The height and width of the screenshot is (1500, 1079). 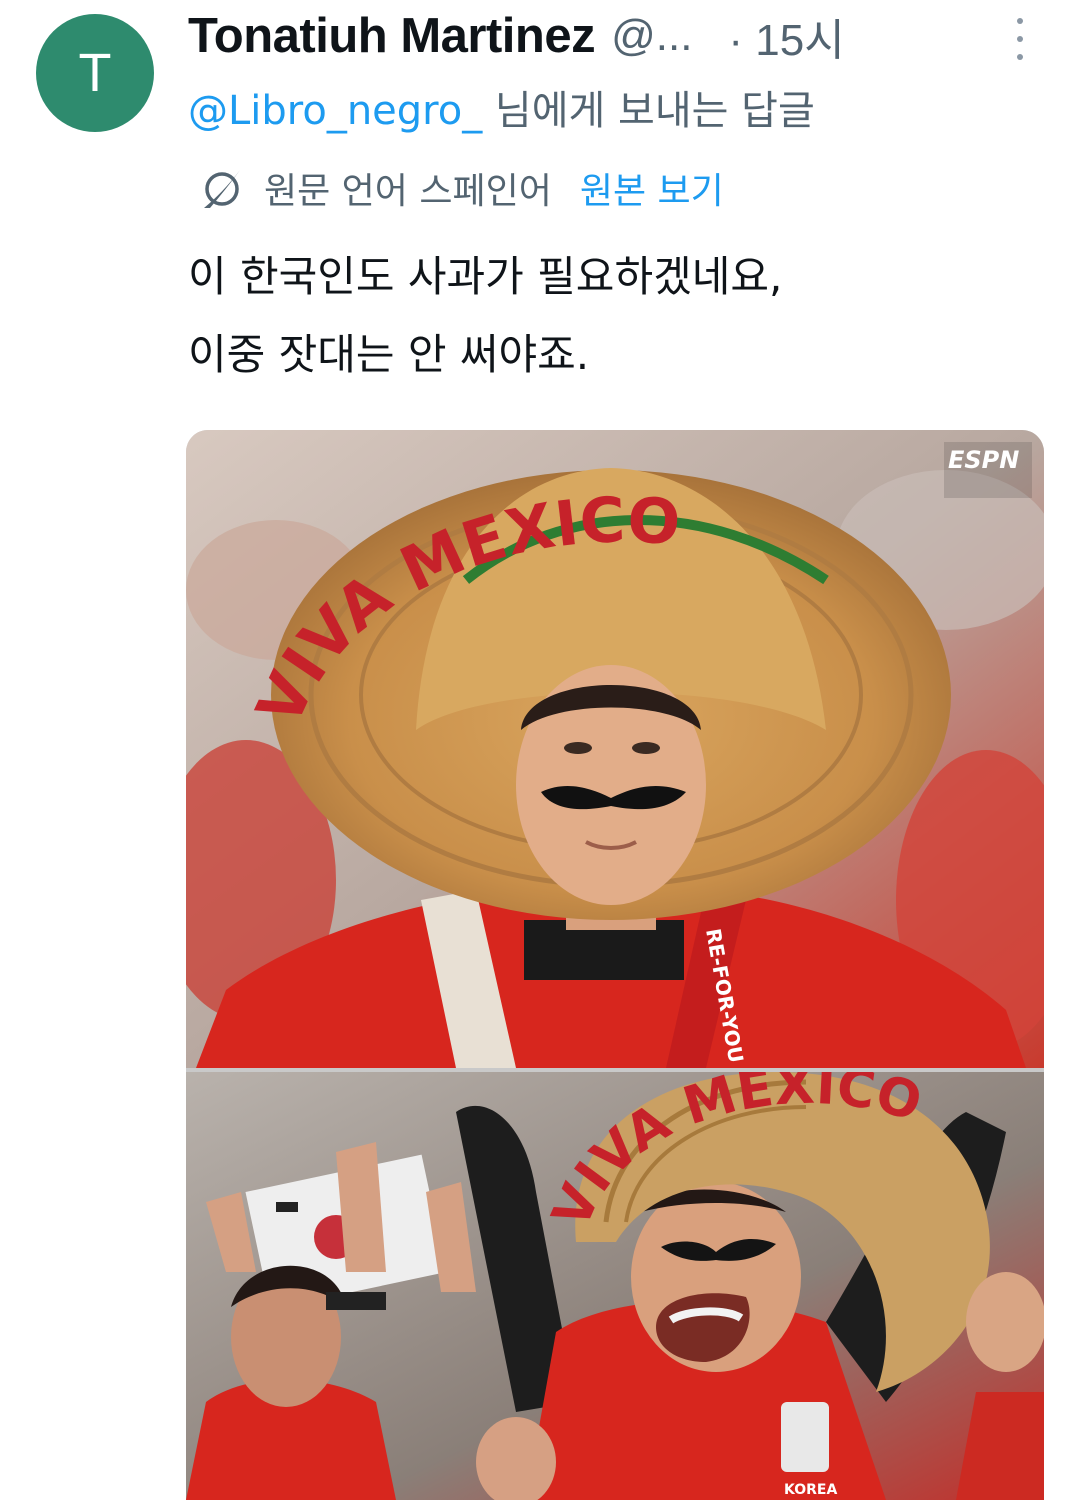 What do you see at coordinates (408, 191) in the screenshot?
I see `translation-language-label: 원문 언어 스페인어` at bounding box center [408, 191].